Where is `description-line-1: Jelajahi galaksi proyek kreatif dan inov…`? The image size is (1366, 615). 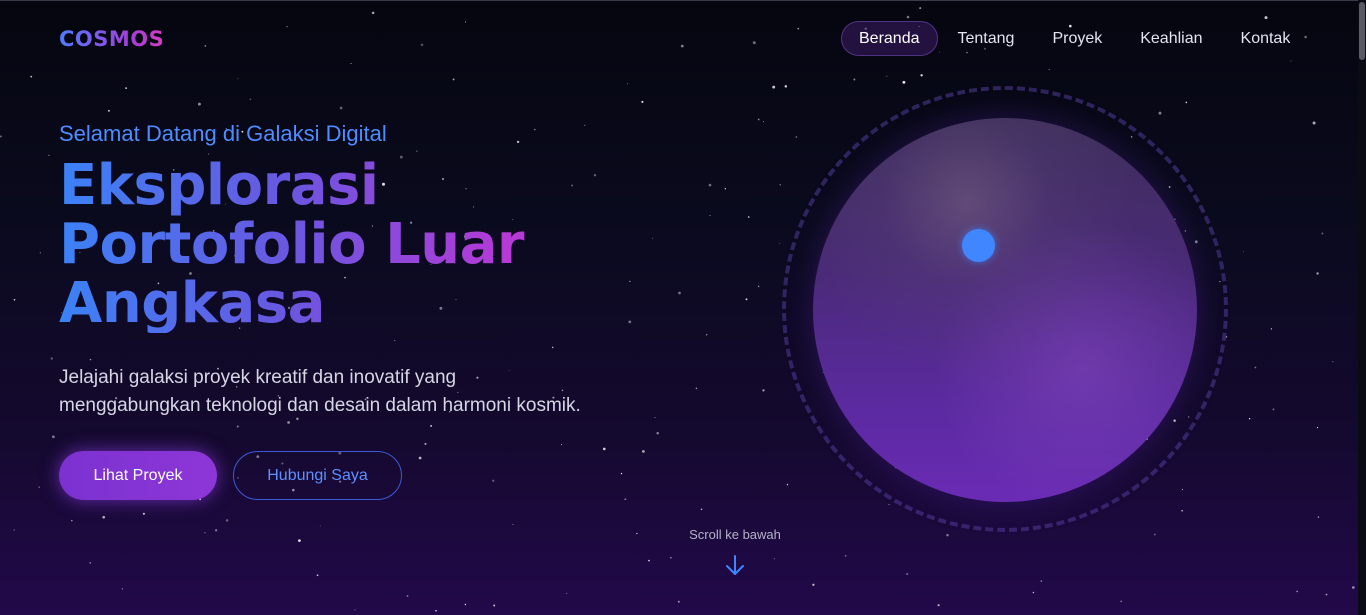 description-line-1: Jelajahi galaksi proyek kreatif dan inov… is located at coordinates (258, 377).